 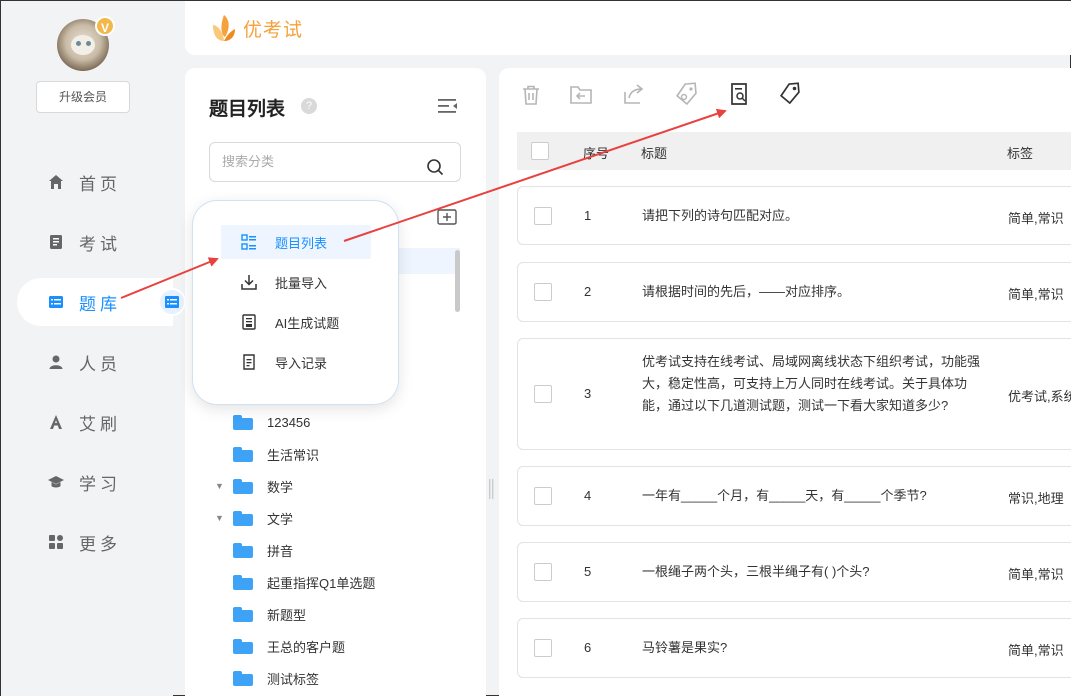 I want to click on popup-item-label: 题目列表, so click(x=301, y=243).